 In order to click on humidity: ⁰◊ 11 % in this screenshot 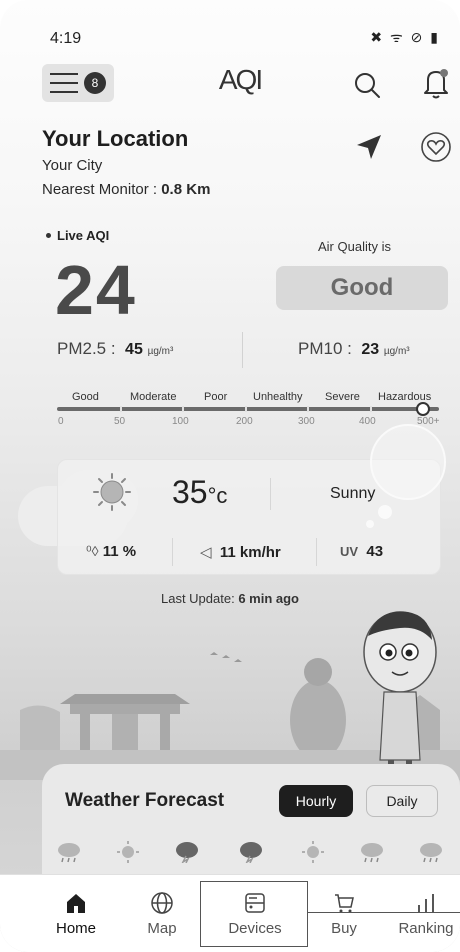, I will do `click(111, 551)`.